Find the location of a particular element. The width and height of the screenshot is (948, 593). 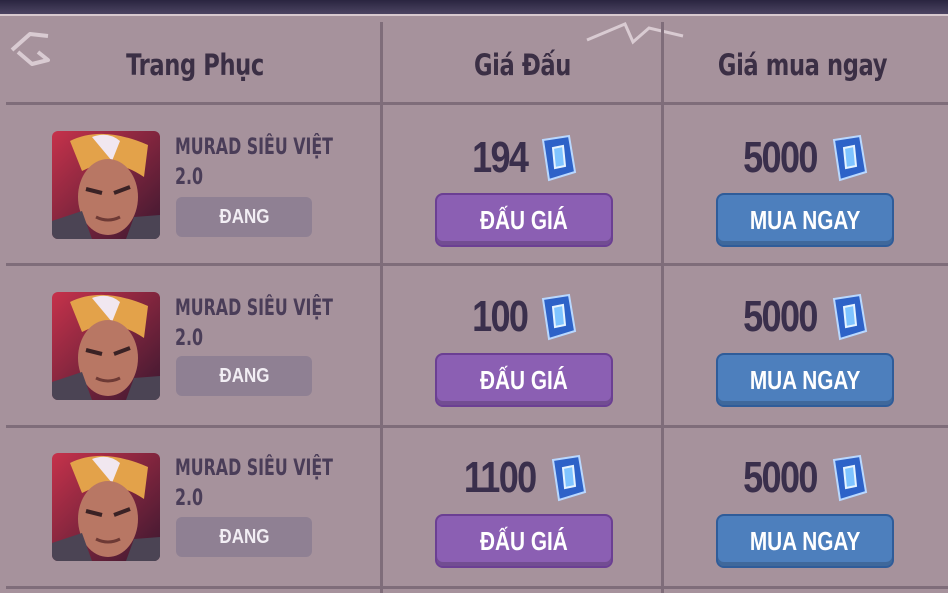

header-buy-now-price: Giá mua ngay is located at coordinates (802, 65).